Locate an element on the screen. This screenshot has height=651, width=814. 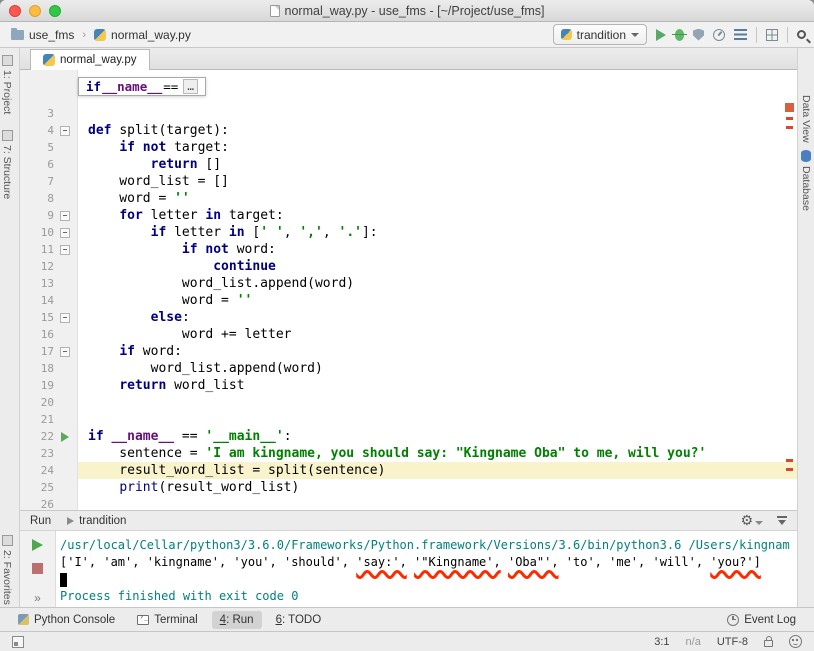
profiler-button is located at coordinates (719, 34).